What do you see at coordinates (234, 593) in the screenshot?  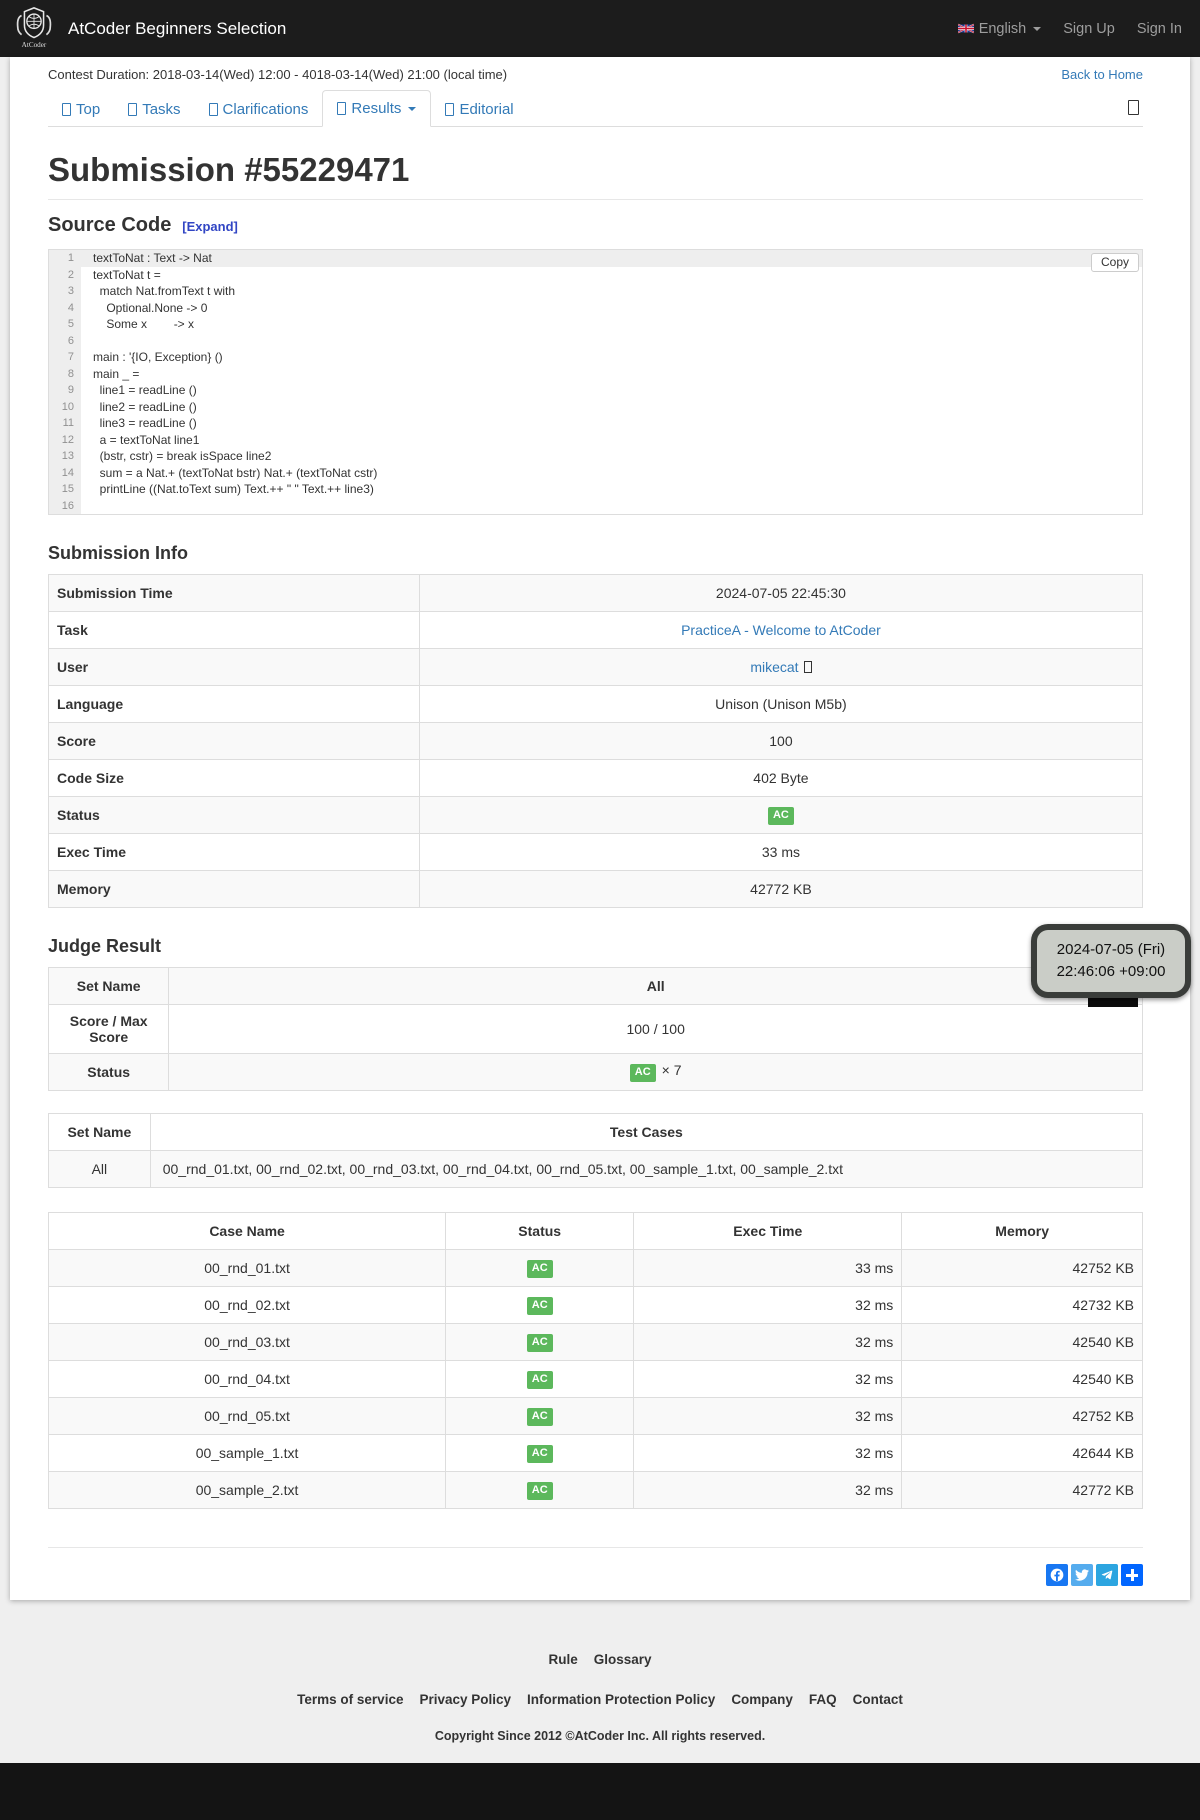 I see `info-label-submission-time: Submission Time` at bounding box center [234, 593].